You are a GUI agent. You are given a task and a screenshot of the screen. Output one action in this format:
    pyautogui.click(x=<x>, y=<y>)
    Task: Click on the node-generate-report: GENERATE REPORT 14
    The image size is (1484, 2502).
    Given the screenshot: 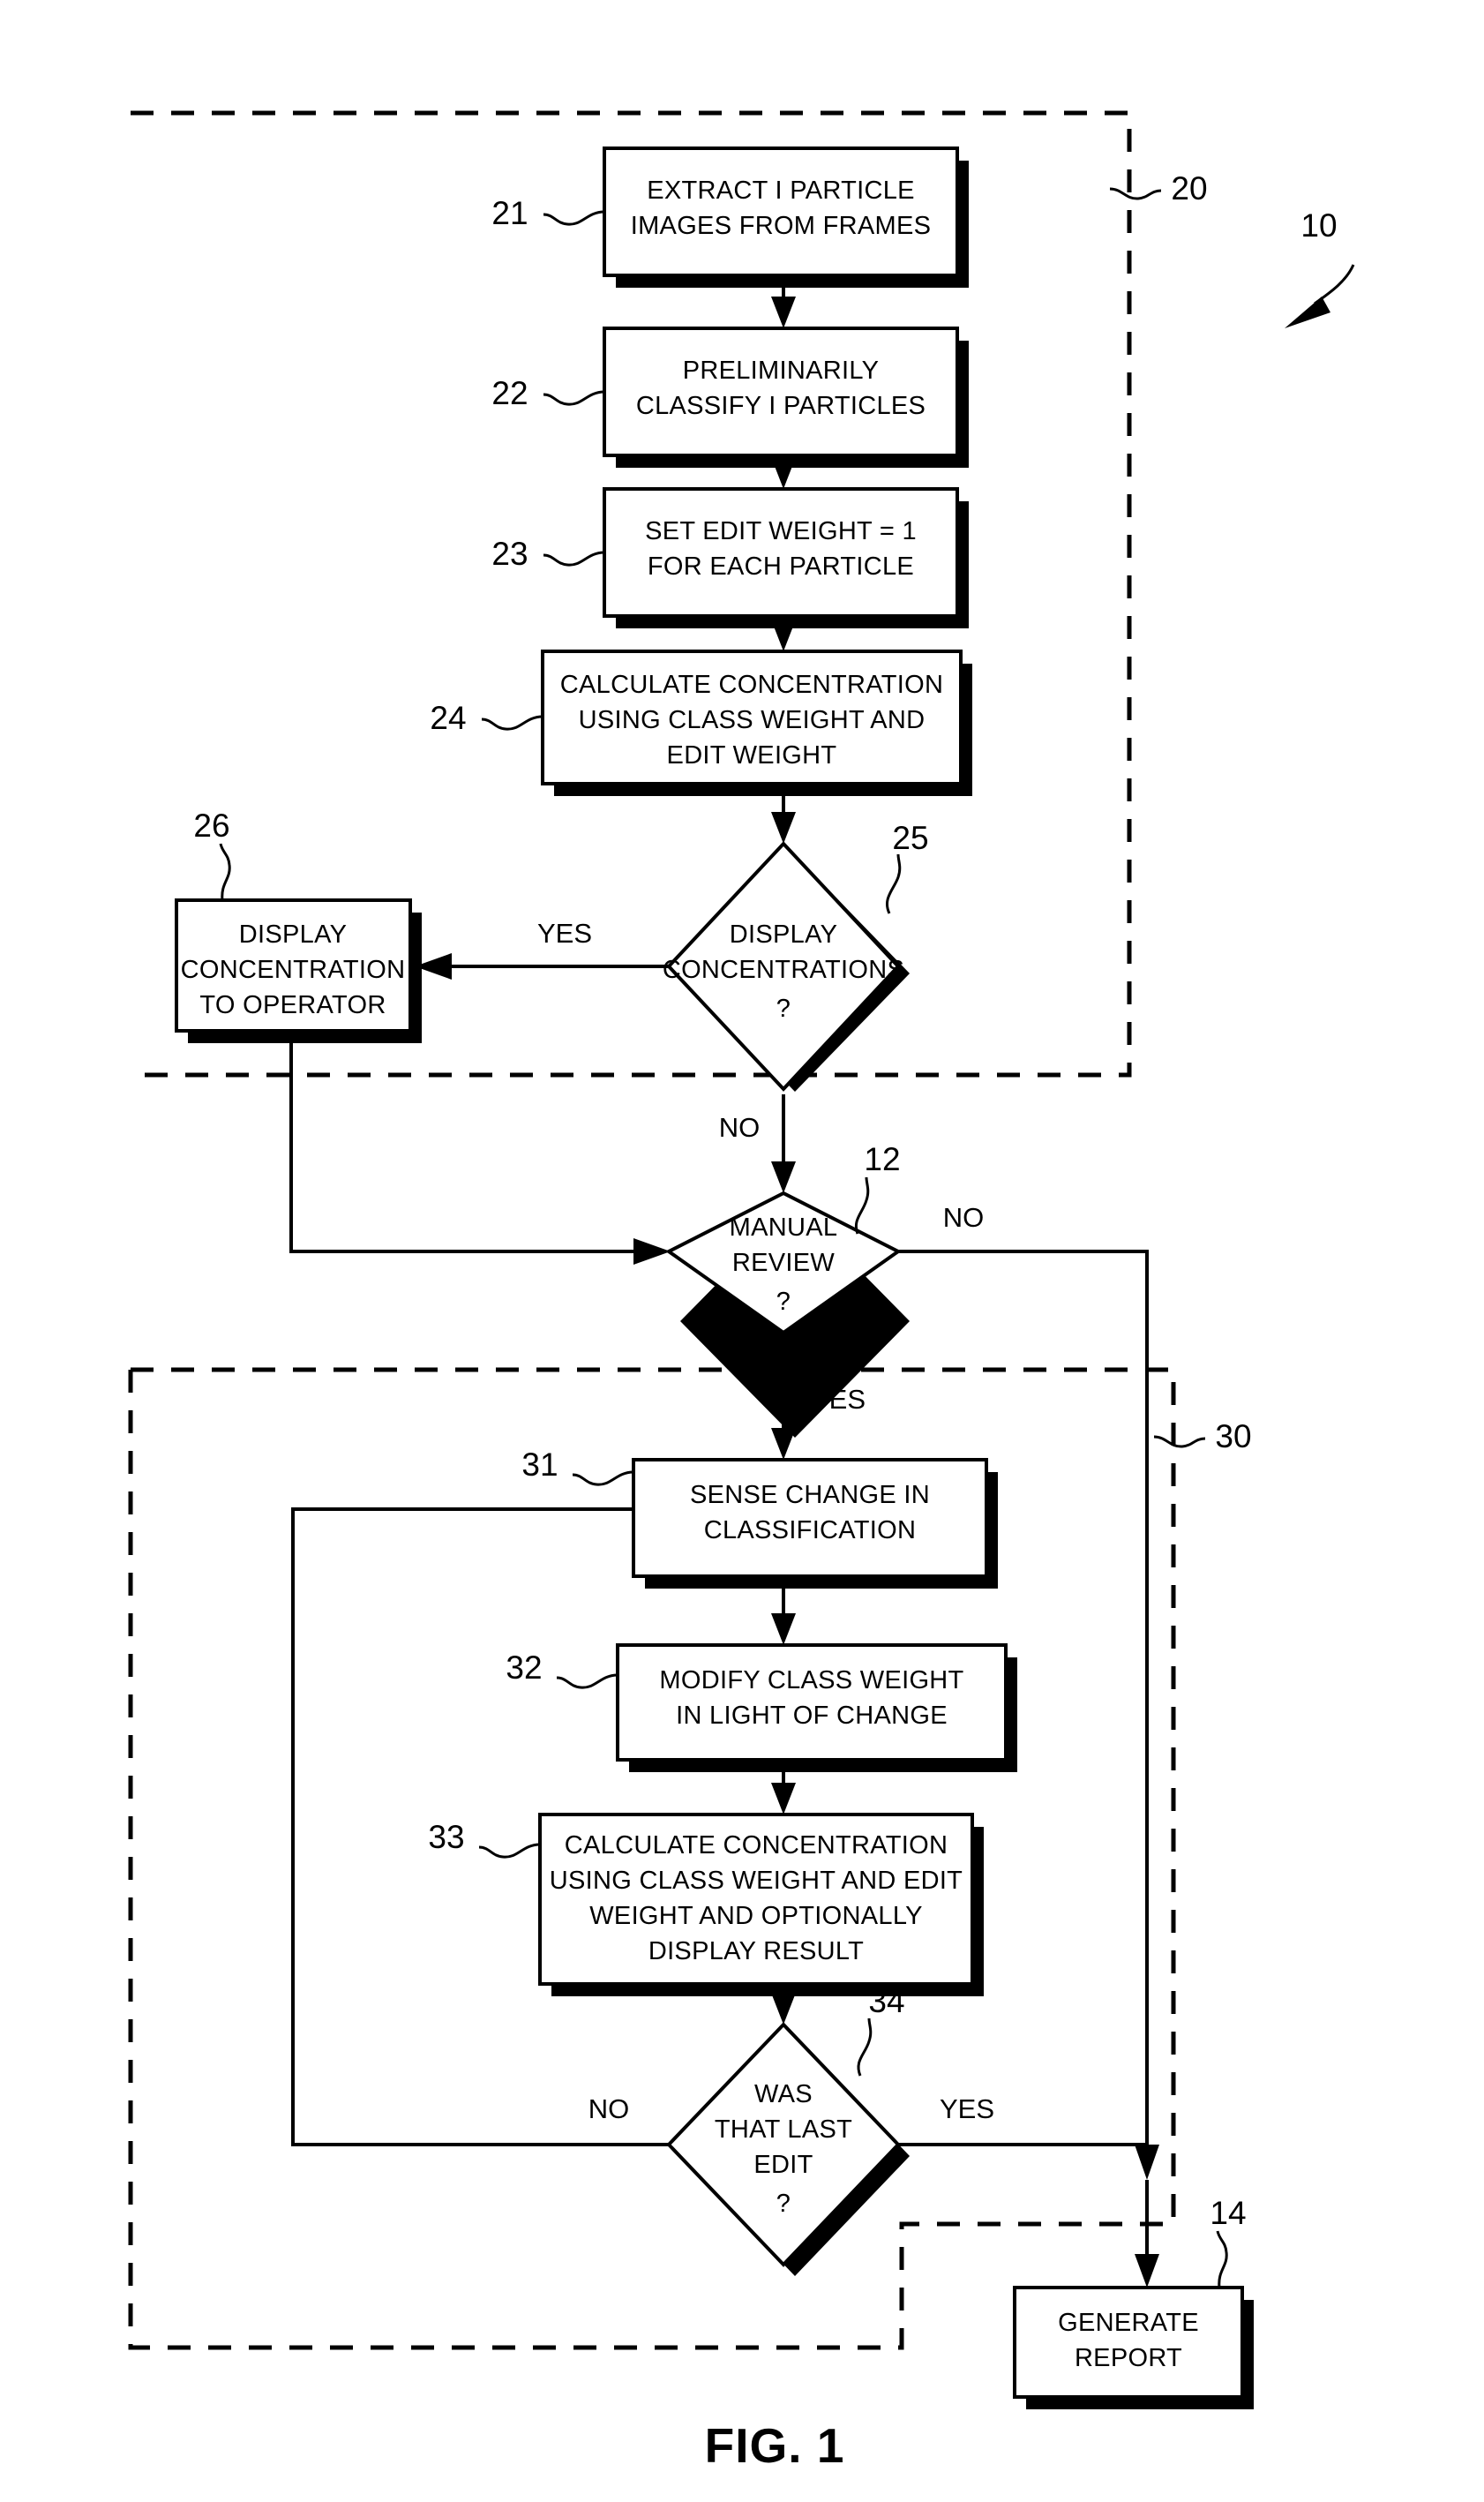 What is the action you would take?
    pyautogui.click(x=1133, y=2302)
    